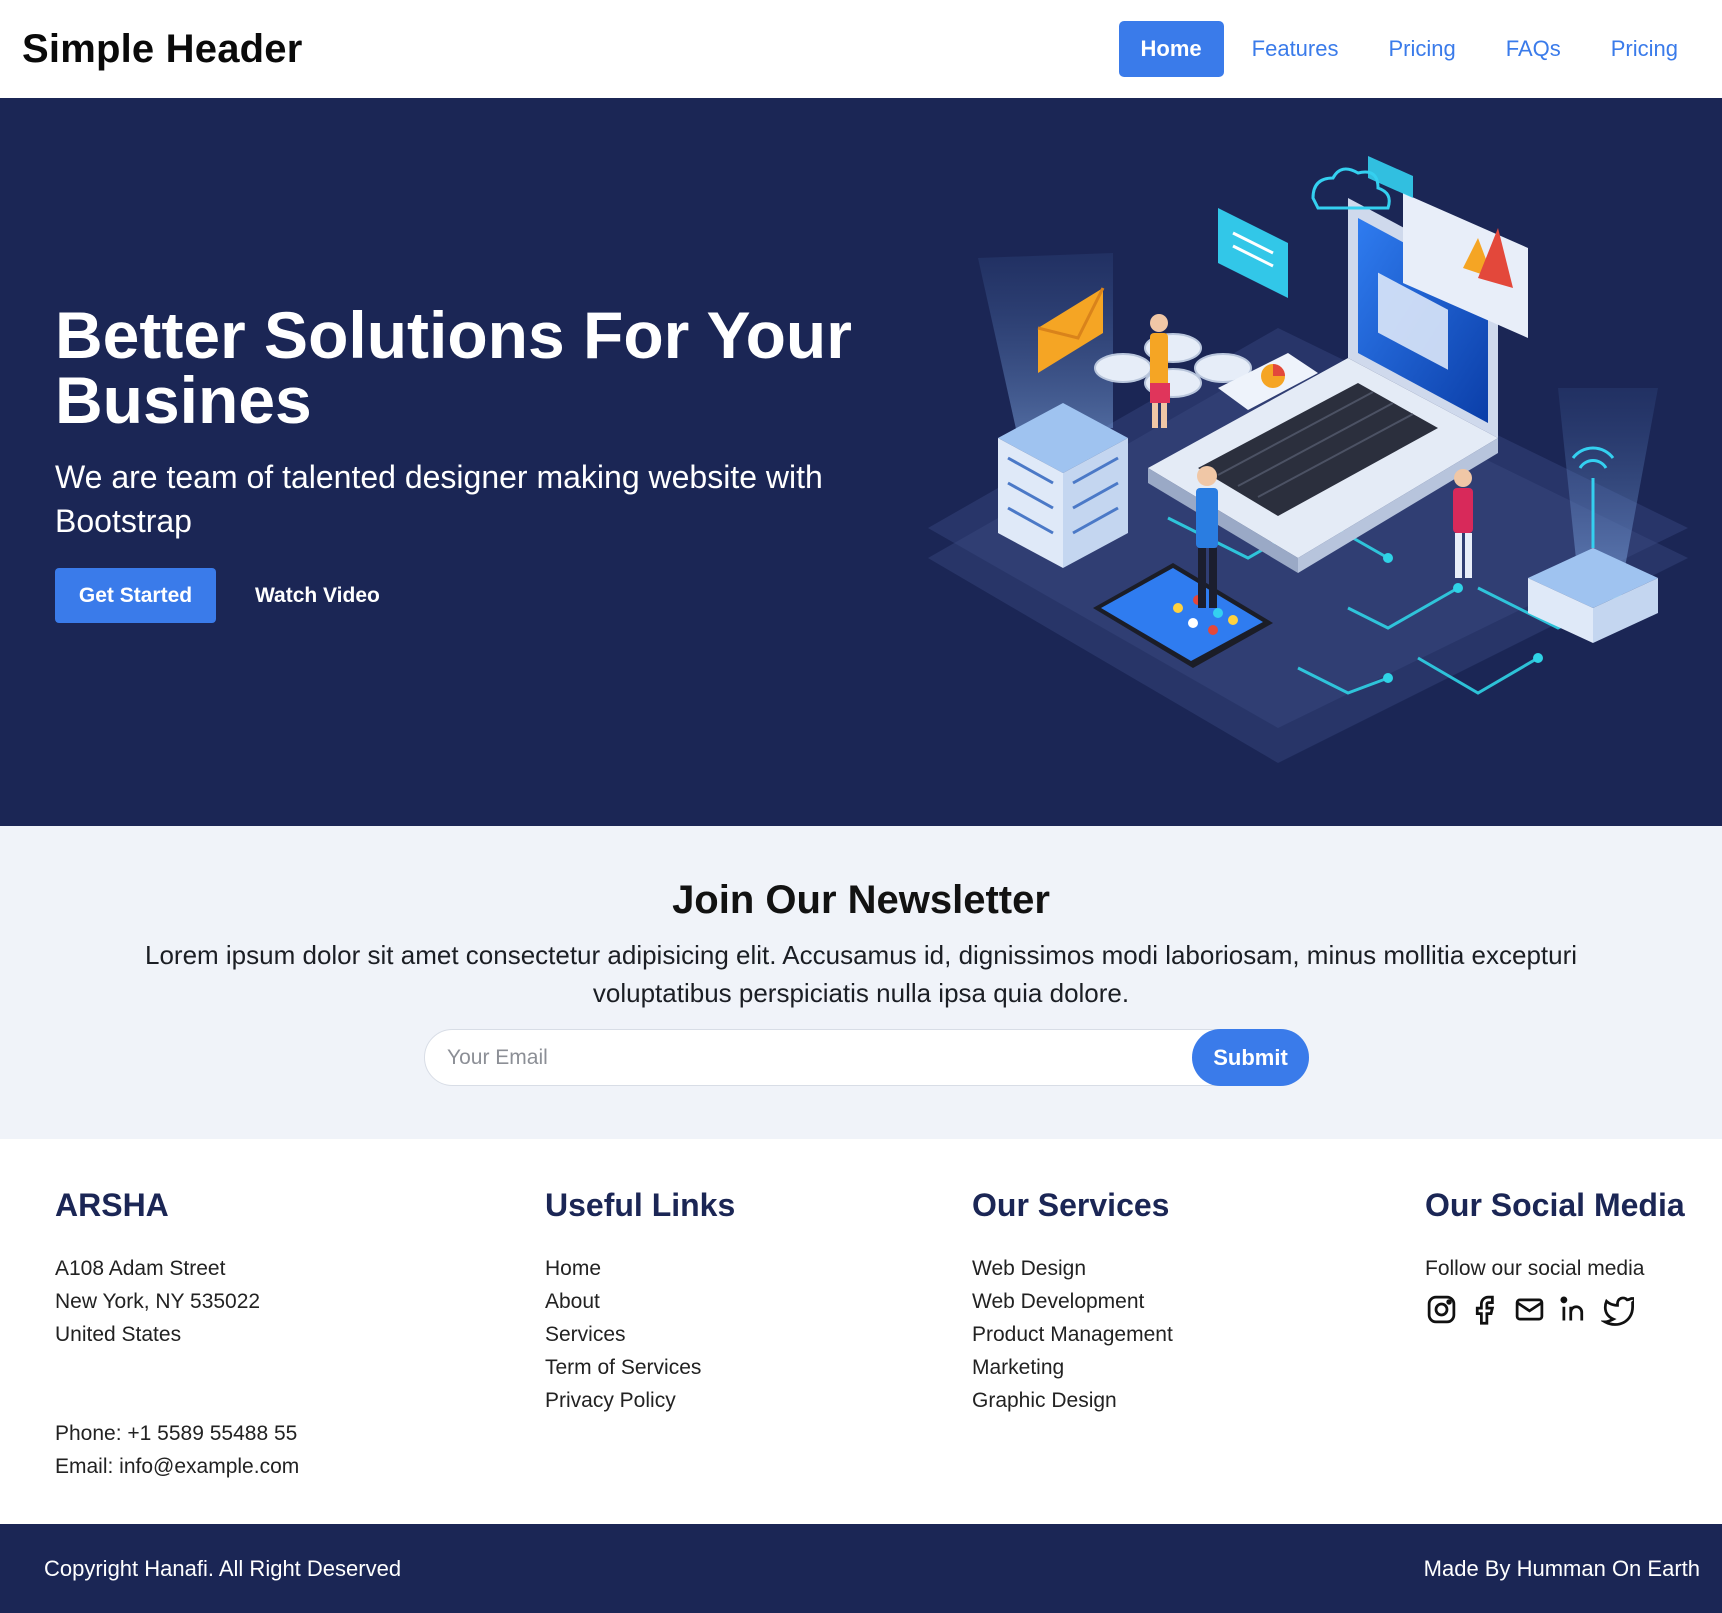  I want to click on hero-title: Better Solutions For Your Busines, so click(453, 367).